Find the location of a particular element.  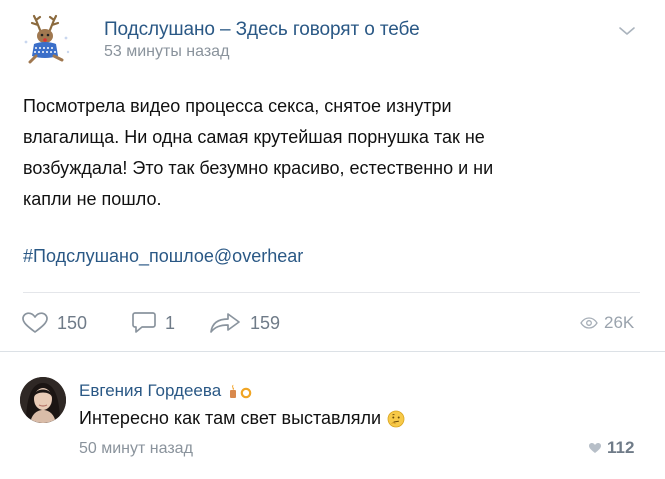

user-avatar-image is located at coordinates (43, 400).